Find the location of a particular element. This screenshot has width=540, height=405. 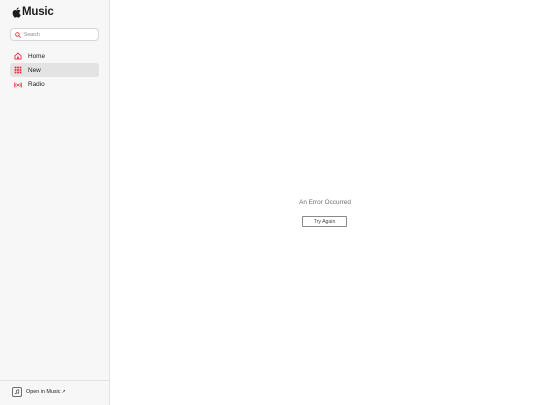

search-input is located at coordinates (61, 34).